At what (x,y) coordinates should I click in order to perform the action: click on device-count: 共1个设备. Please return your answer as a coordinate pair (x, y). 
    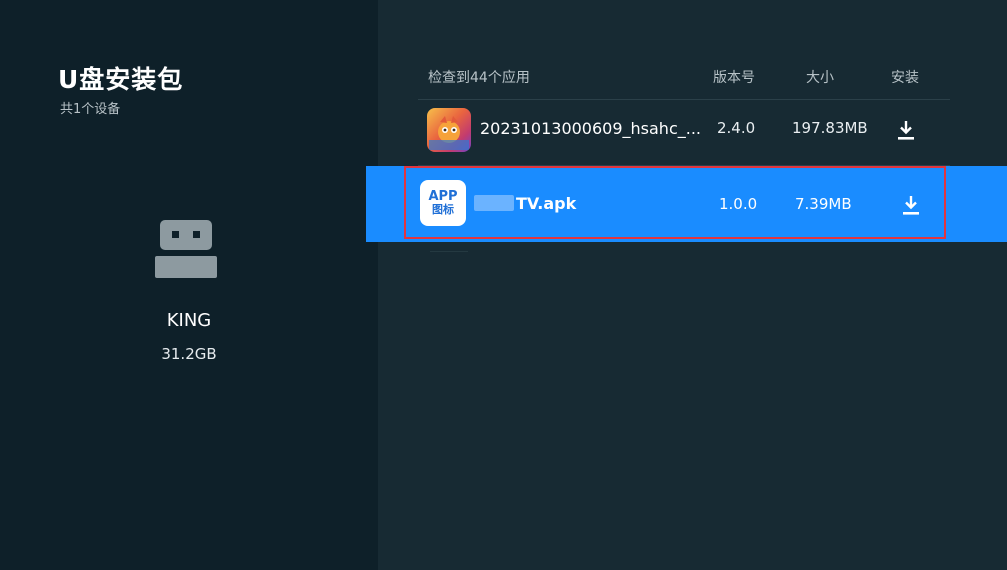
    Looking at the image, I should click on (90, 109).